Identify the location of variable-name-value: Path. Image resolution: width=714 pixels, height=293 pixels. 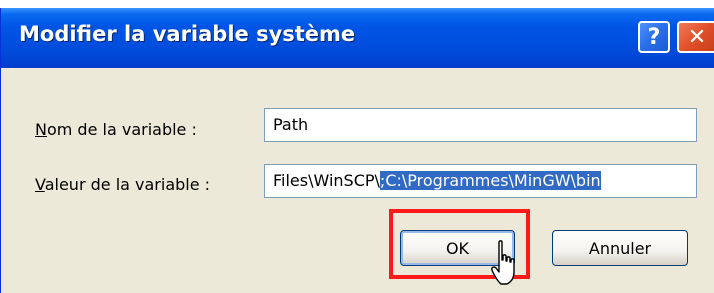
(291, 124).